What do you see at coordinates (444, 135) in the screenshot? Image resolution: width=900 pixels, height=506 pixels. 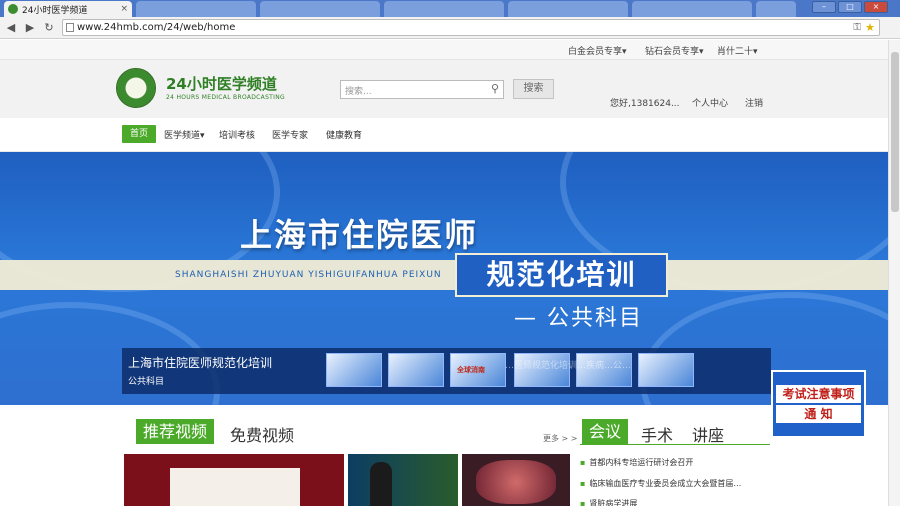 I see `main-nav: 首页 医学频道▾ 培训考核 医学专家 健康教育` at bounding box center [444, 135].